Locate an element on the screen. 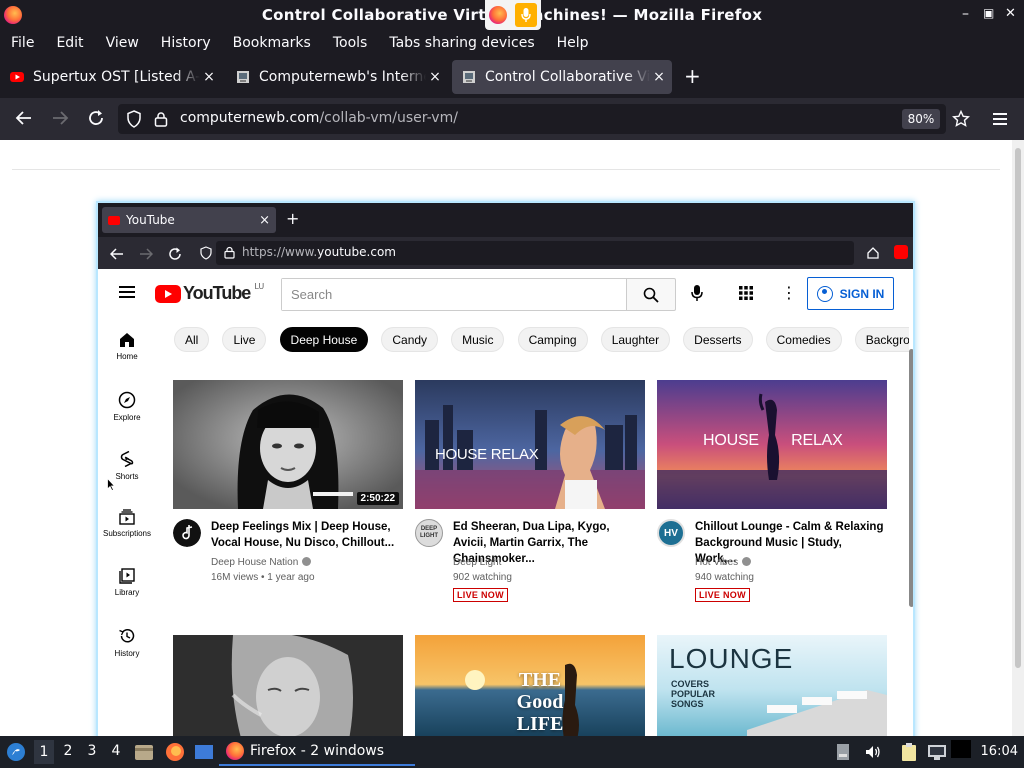 The image size is (1024, 768). back-arrow-icon is located at coordinates (24, 118).